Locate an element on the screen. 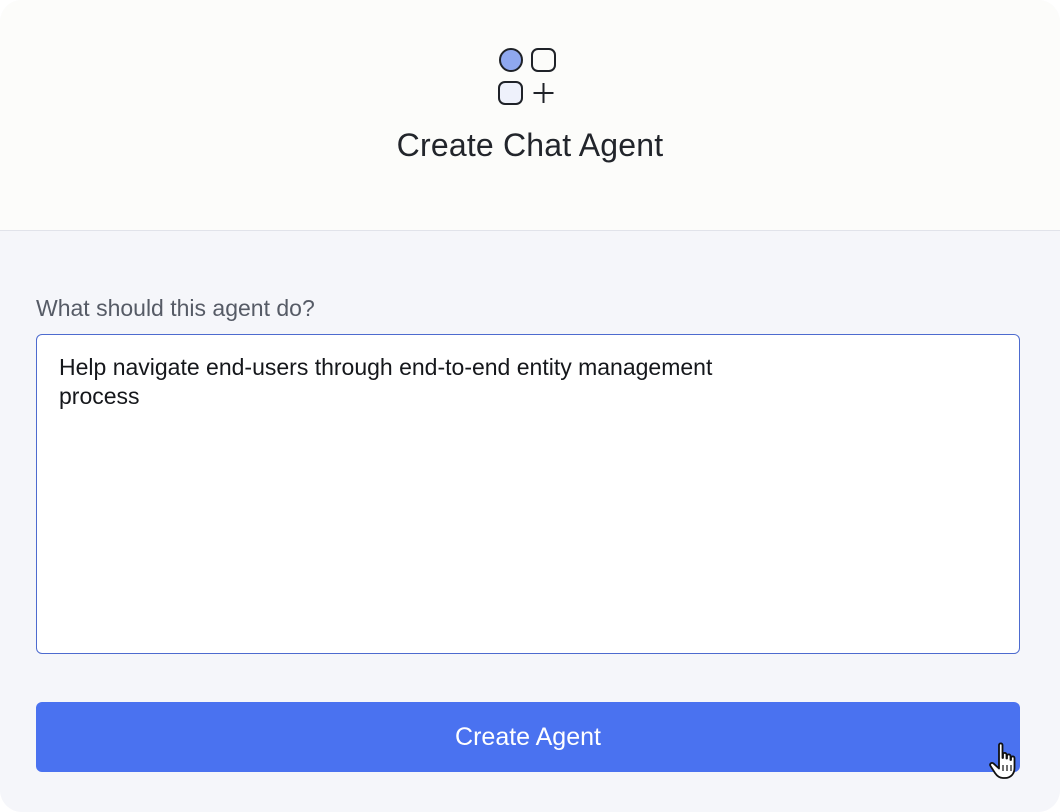 This screenshot has height=812, width=1060. hand-pointer-icon is located at coordinates (1002, 760).